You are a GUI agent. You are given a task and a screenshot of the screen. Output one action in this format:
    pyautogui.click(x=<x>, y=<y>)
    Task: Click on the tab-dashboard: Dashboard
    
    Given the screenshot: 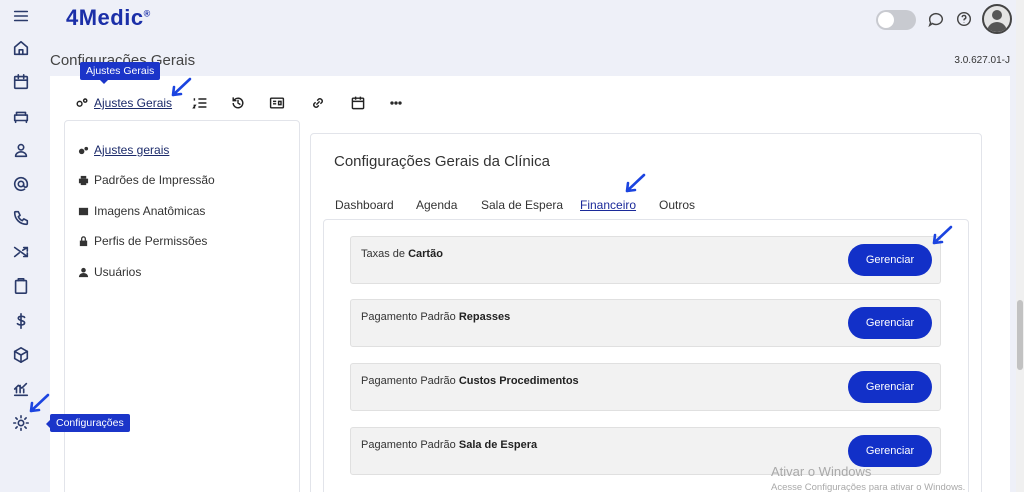 What is the action you would take?
    pyautogui.click(x=364, y=205)
    